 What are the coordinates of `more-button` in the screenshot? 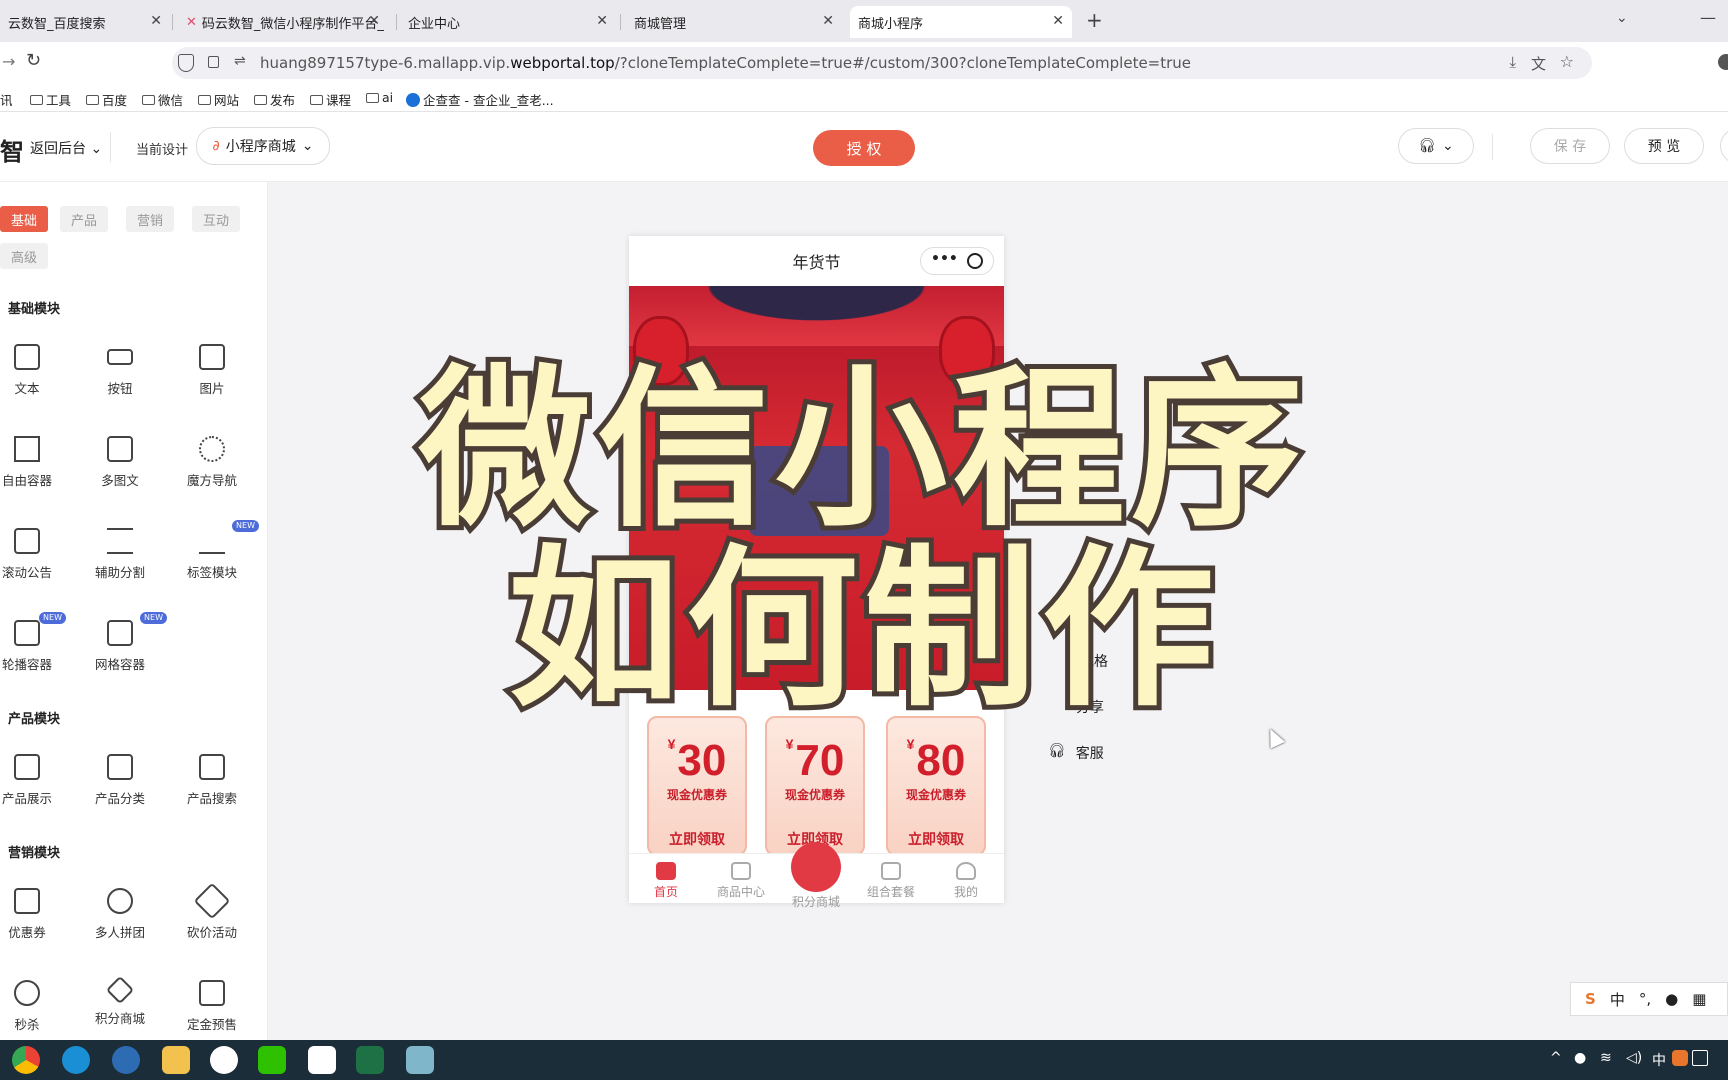 It's located at (1724, 146).